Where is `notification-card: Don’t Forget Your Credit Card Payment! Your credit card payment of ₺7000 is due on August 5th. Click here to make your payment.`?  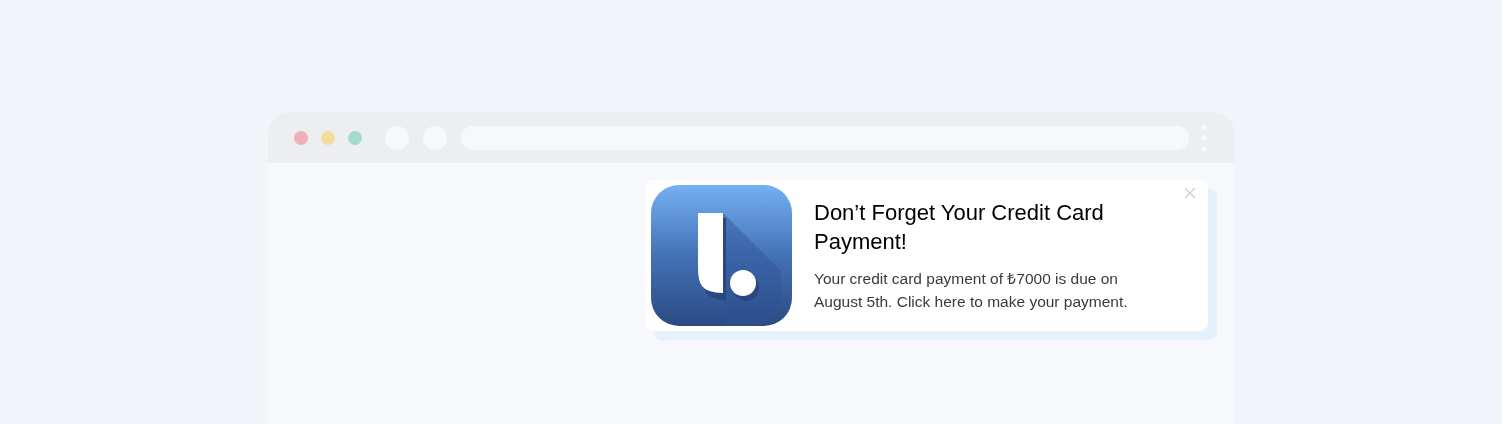
notification-card: Don’t Forget Your Credit Card Payment! Your credit card payment of ₺7000 is due on August 5th. Click here to make your payment. is located at coordinates (926, 255).